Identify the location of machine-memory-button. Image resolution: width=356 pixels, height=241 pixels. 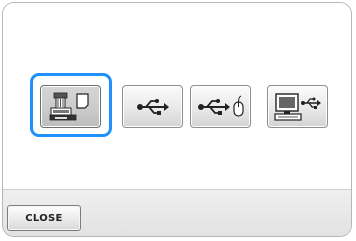
(70, 106).